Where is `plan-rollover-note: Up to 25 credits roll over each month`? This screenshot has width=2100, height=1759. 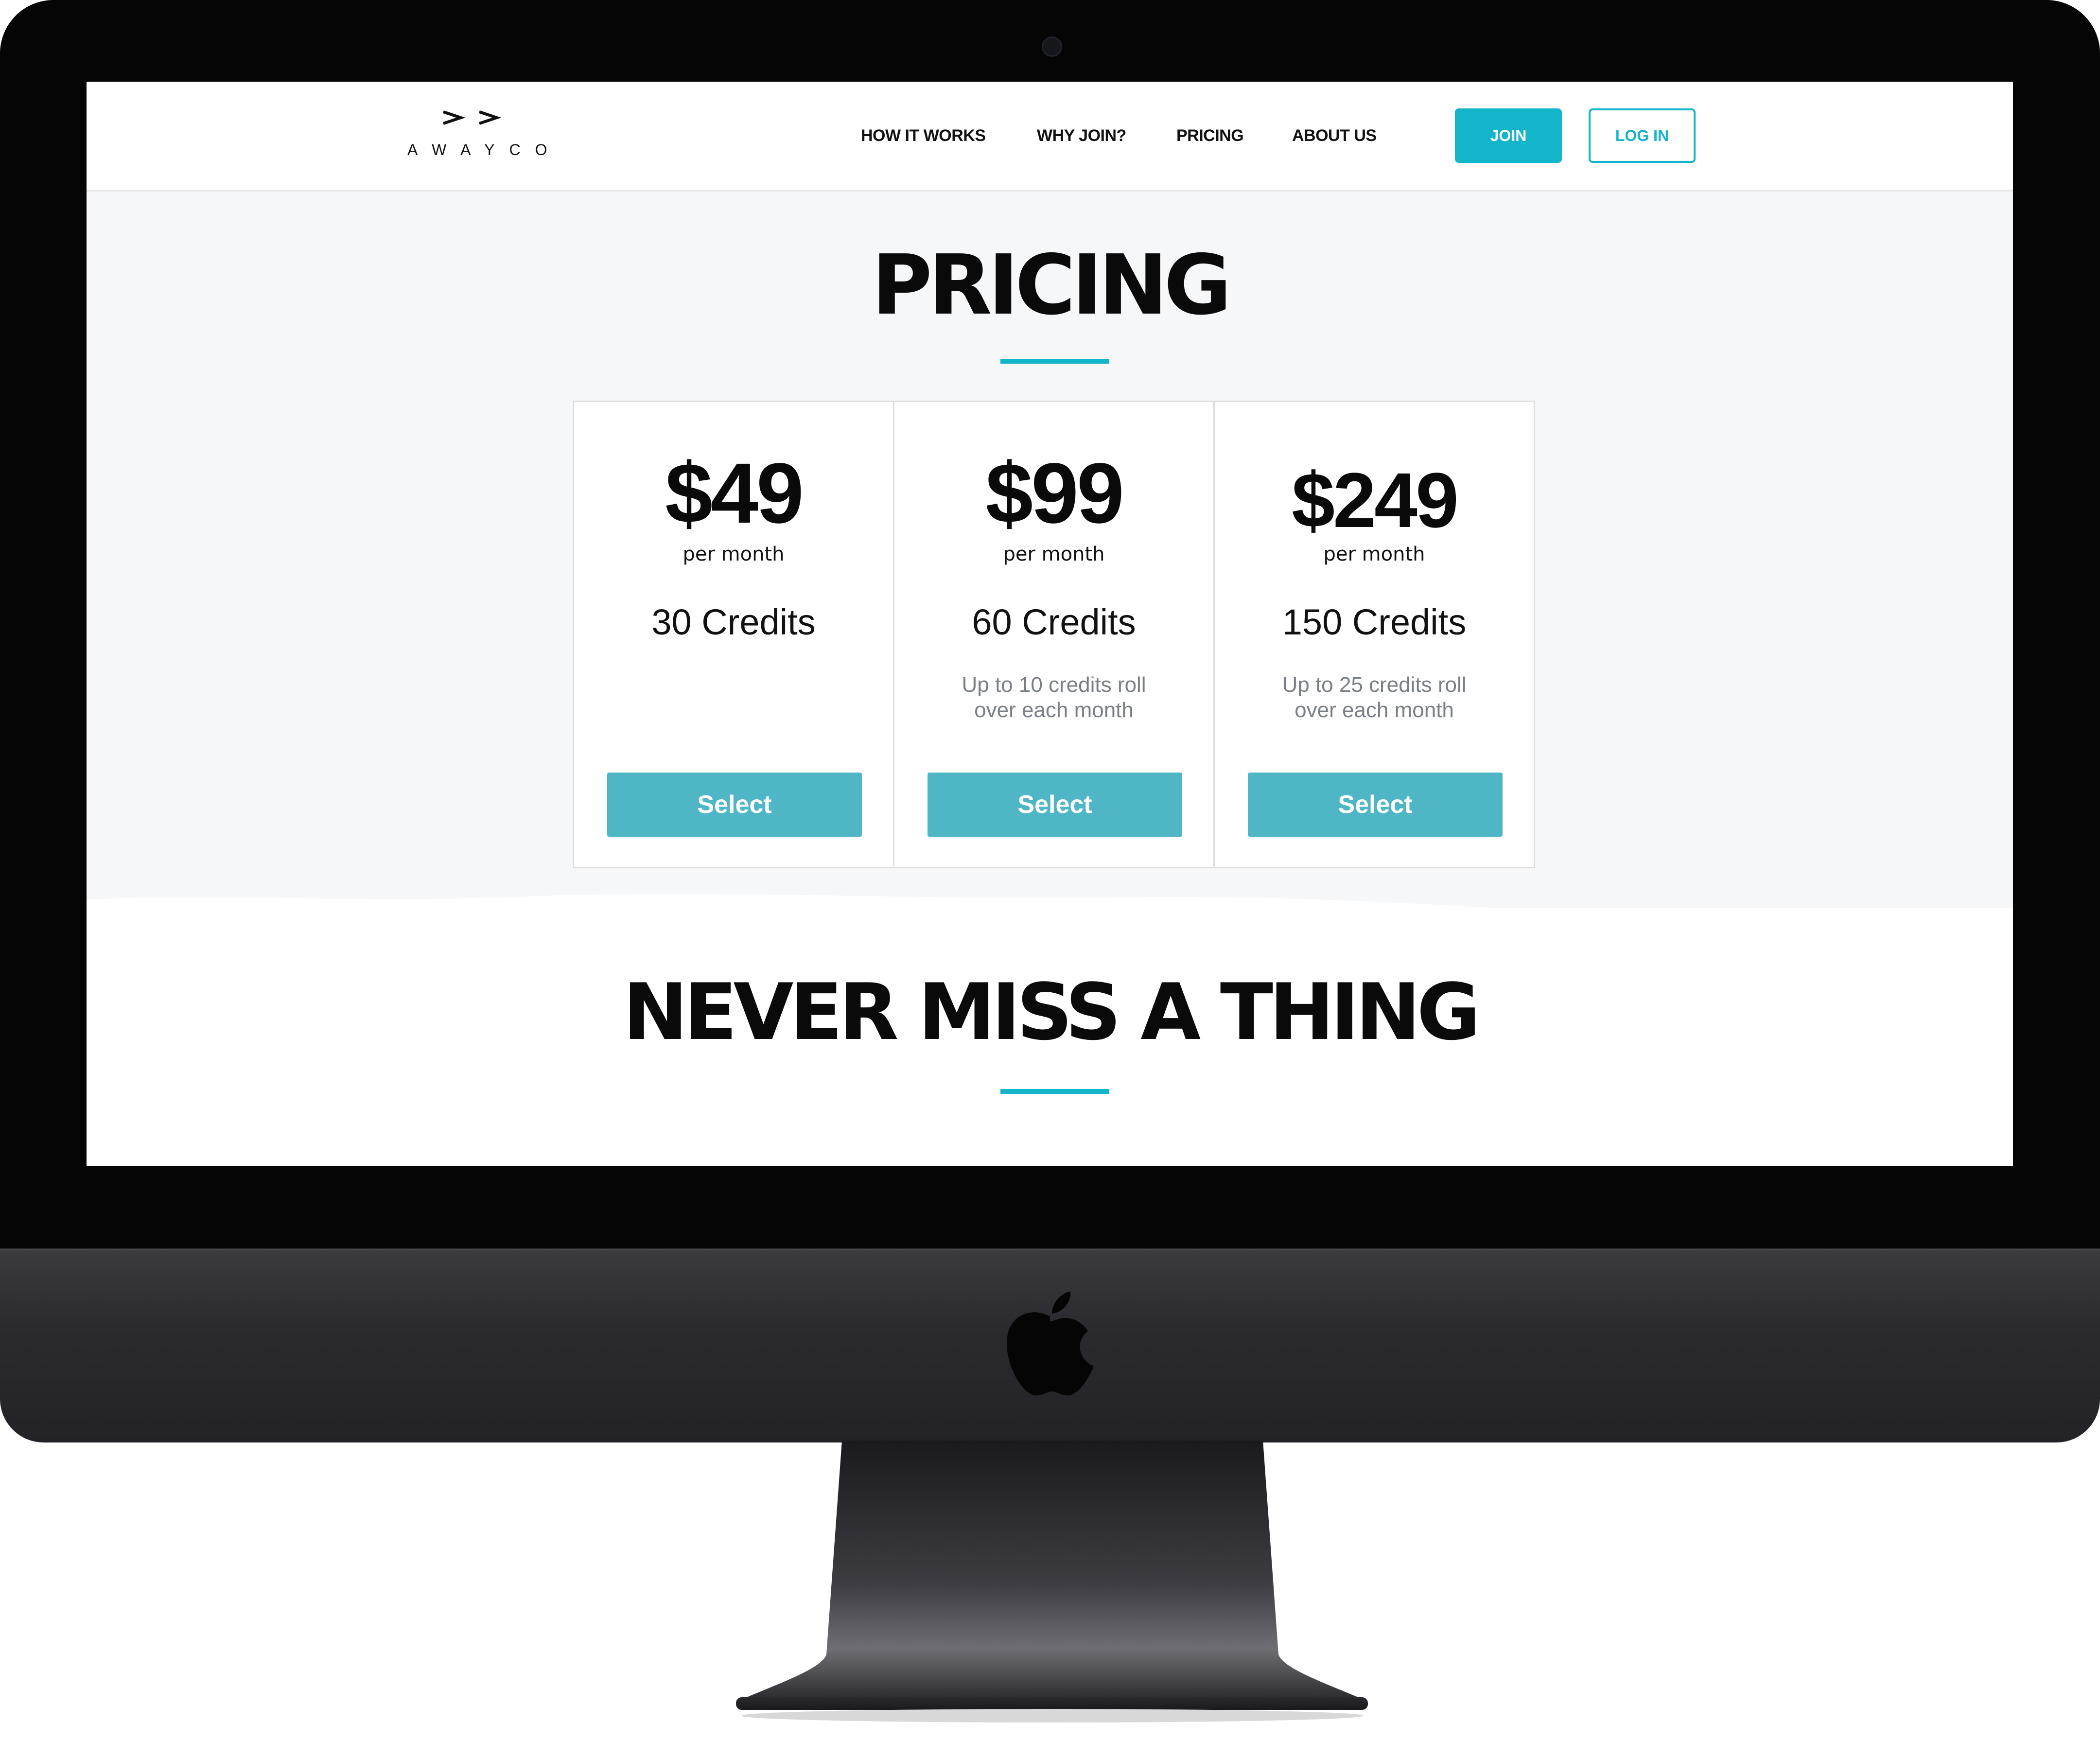
plan-rollover-note: Up to 25 credits roll over each month is located at coordinates (1374, 697).